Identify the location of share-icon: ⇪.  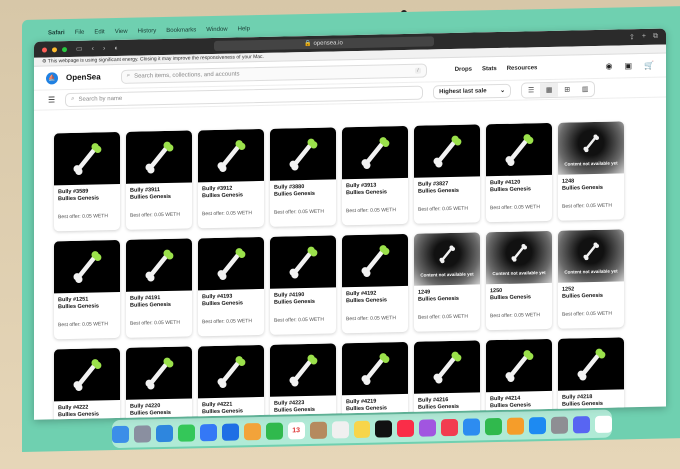
(632, 37).